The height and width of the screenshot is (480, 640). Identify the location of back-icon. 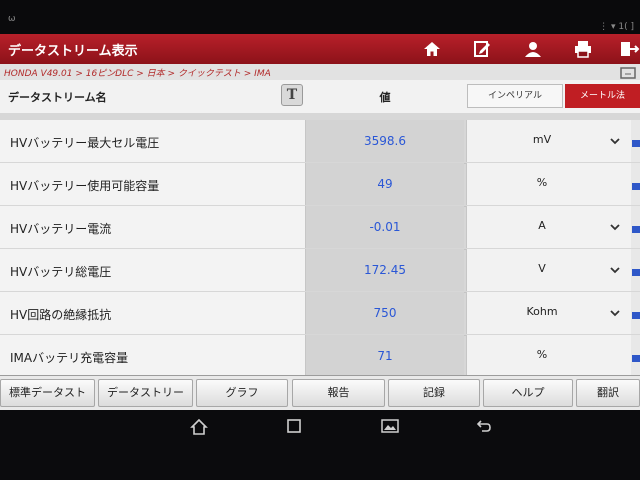
(483, 428).